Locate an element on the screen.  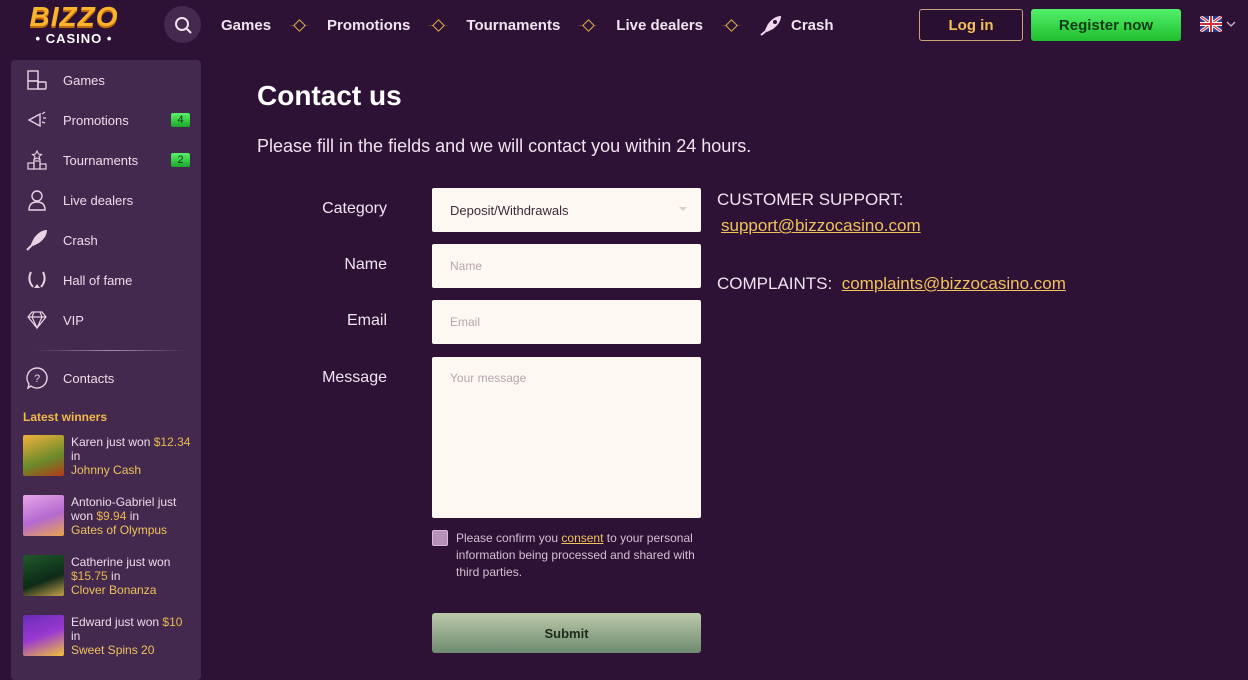
nav-live-dealers: Live dealers is located at coordinates (659, 25).